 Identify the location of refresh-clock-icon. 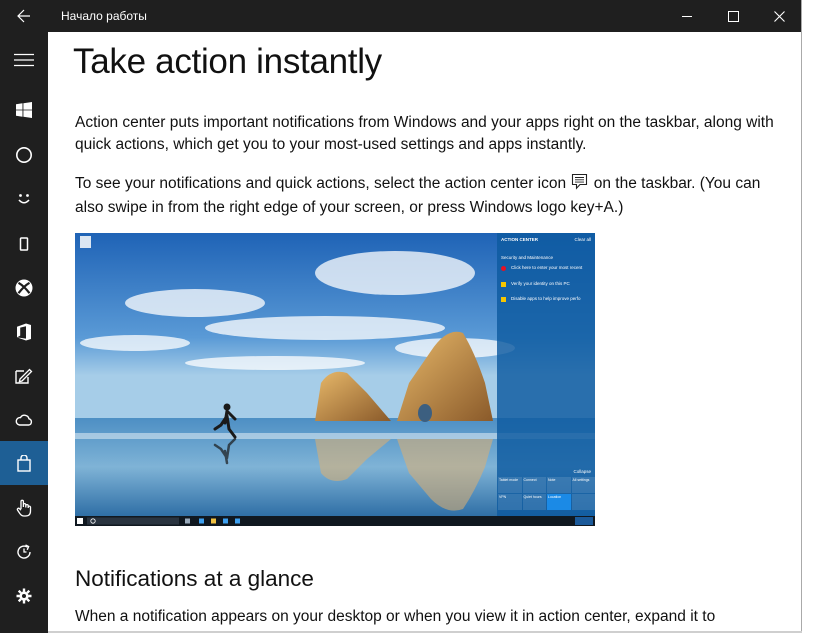
(24, 551).